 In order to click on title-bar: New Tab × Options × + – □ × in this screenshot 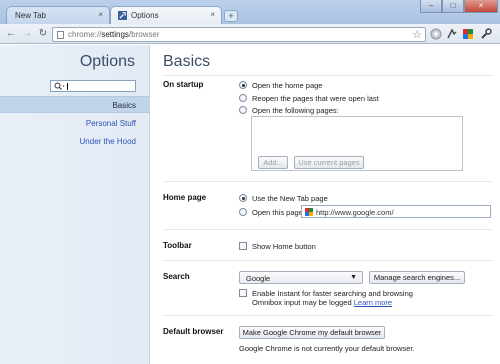, I will do `click(250, 12)`.